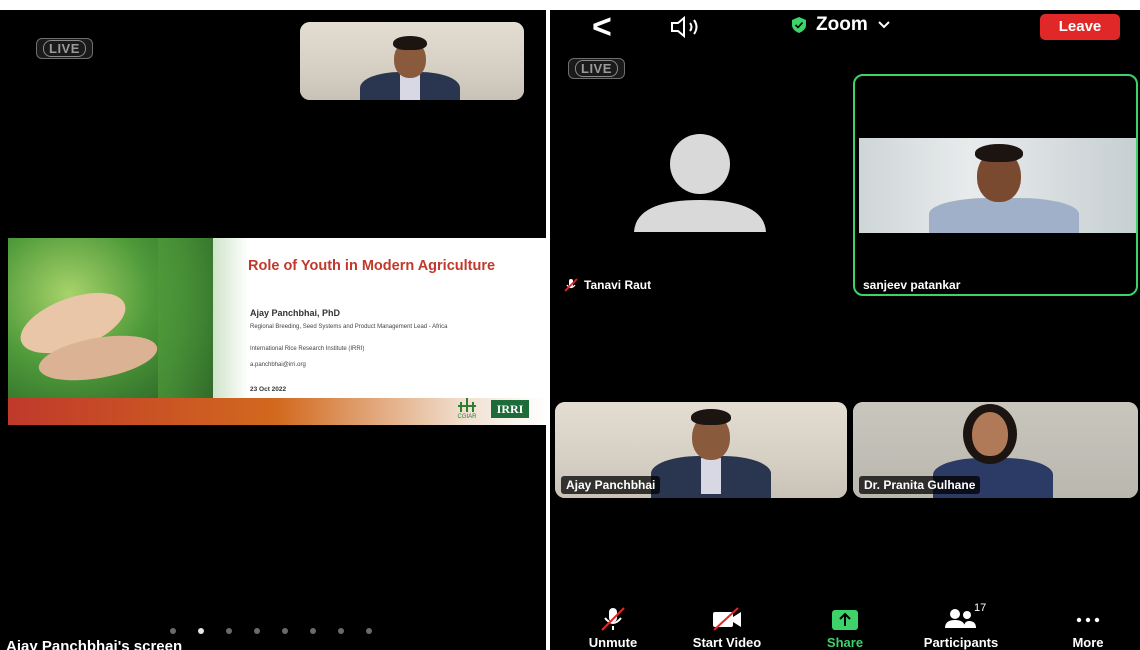 The width and height of the screenshot is (1140, 650). Describe the element at coordinates (1080, 27) in the screenshot. I see `leave-button: Leave` at that location.